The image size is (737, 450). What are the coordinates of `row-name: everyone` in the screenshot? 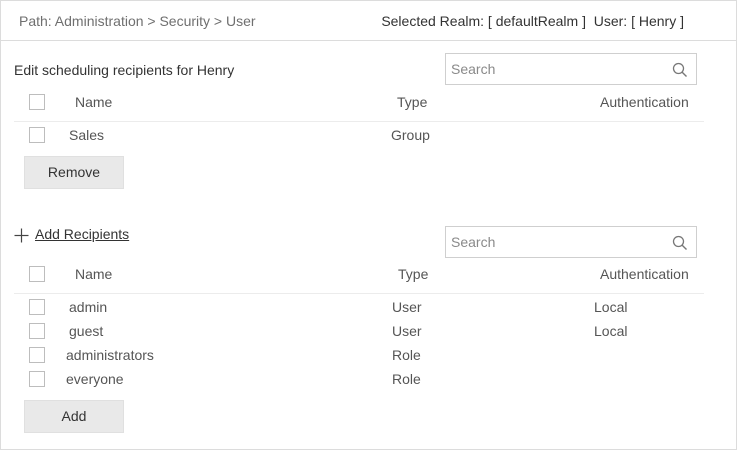 It's located at (95, 379).